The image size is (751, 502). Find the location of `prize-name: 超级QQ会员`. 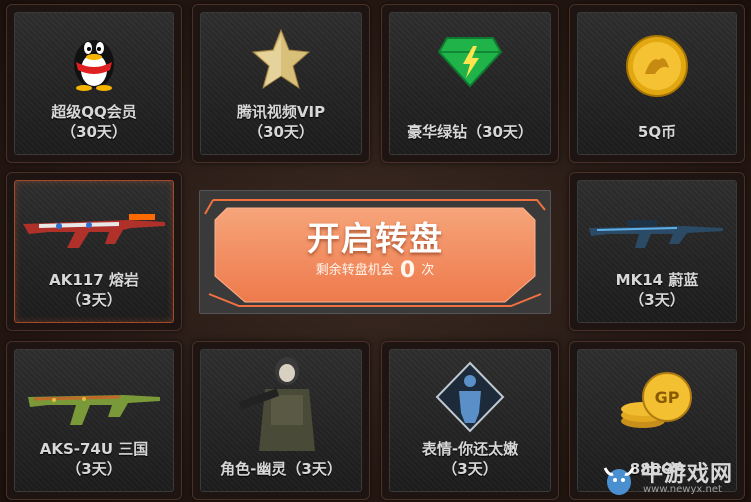

prize-name: 超级QQ会员 is located at coordinates (94, 112).